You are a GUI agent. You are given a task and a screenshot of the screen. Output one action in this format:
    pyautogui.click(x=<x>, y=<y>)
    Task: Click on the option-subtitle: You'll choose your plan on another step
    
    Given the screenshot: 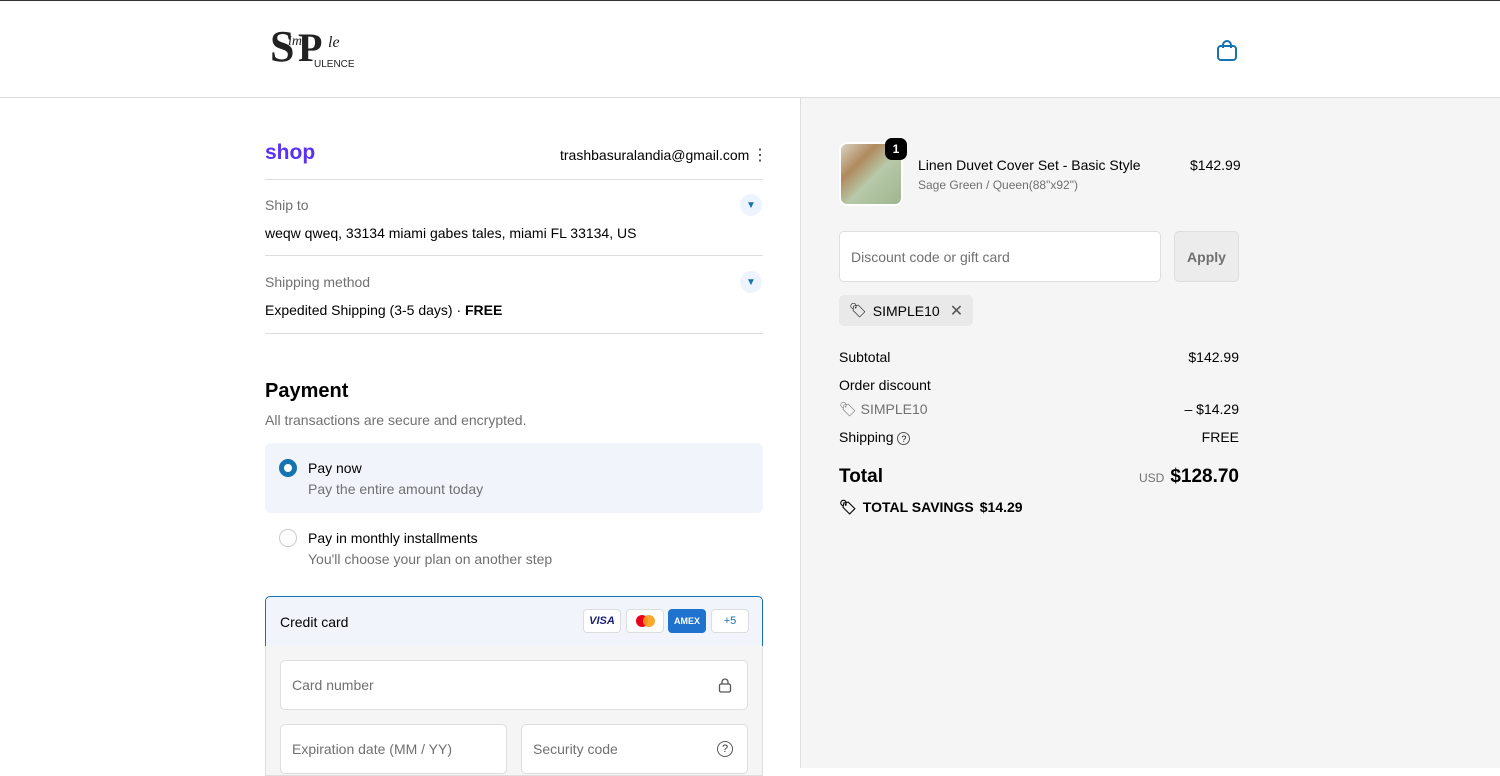 What is the action you would take?
    pyautogui.click(x=430, y=559)
    